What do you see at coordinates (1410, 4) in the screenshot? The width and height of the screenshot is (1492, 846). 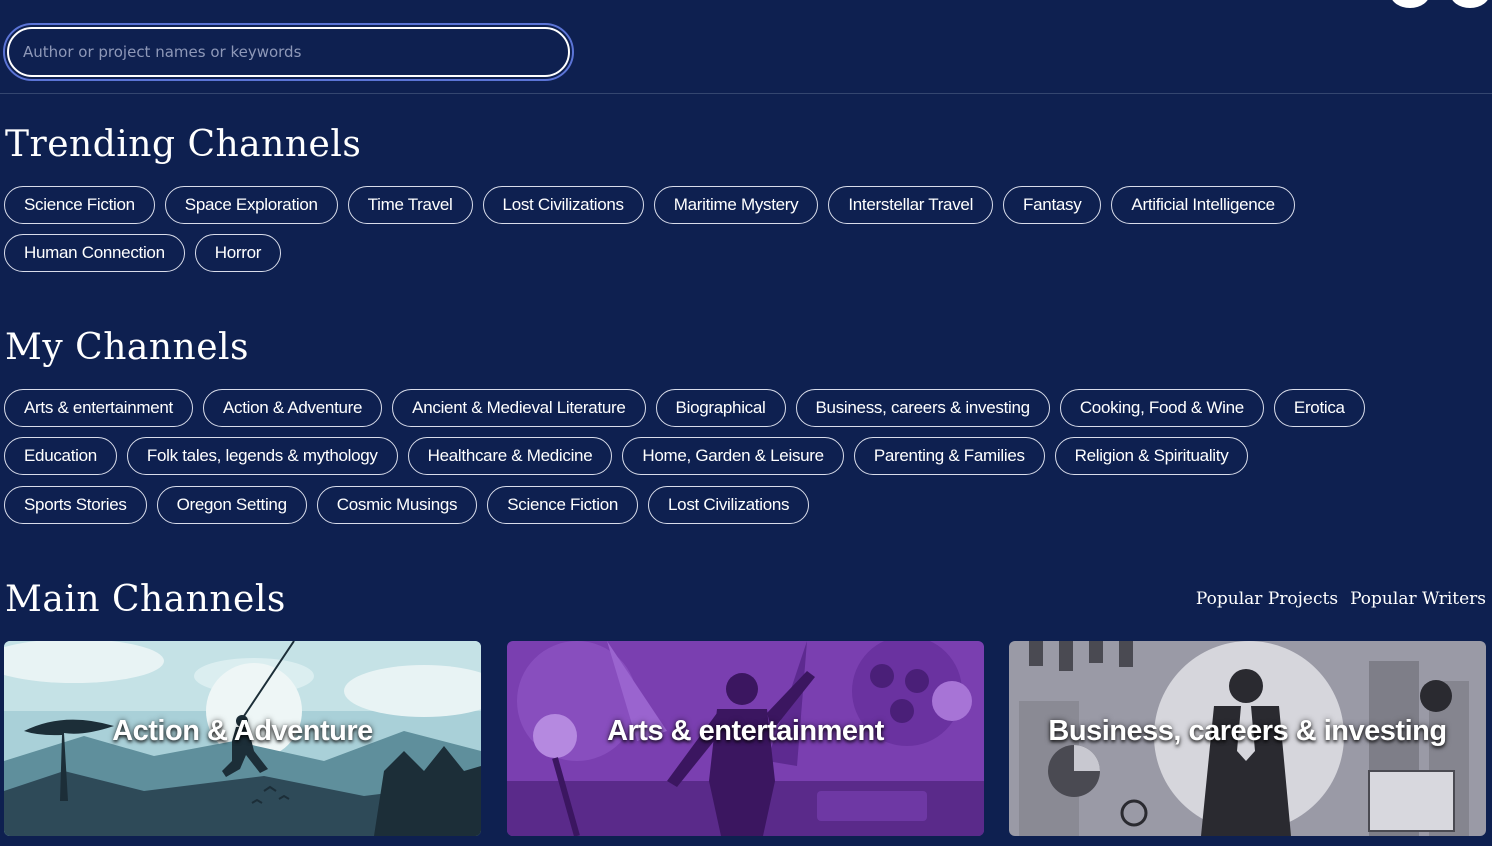 I see `user-avatar-icon` at bounding box center [1410, 4].